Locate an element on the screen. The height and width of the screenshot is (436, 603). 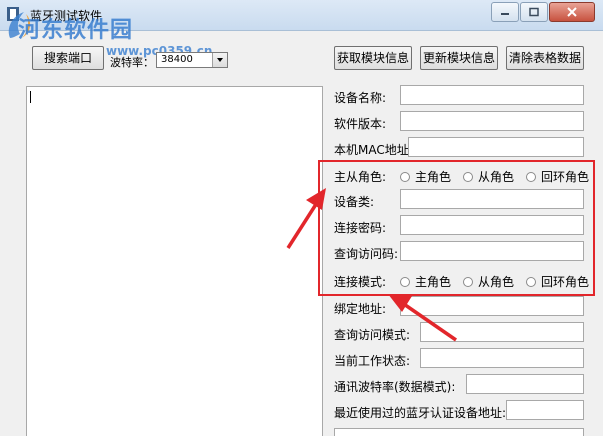
close-button is located at coordinates (572, 12).